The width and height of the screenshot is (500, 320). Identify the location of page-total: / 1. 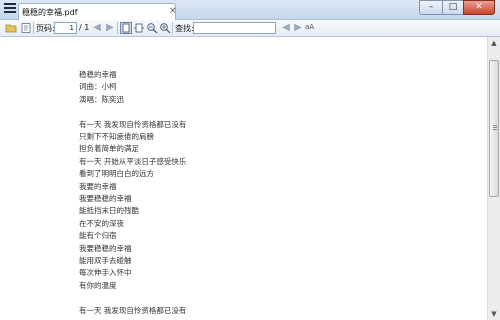
(84, 27).